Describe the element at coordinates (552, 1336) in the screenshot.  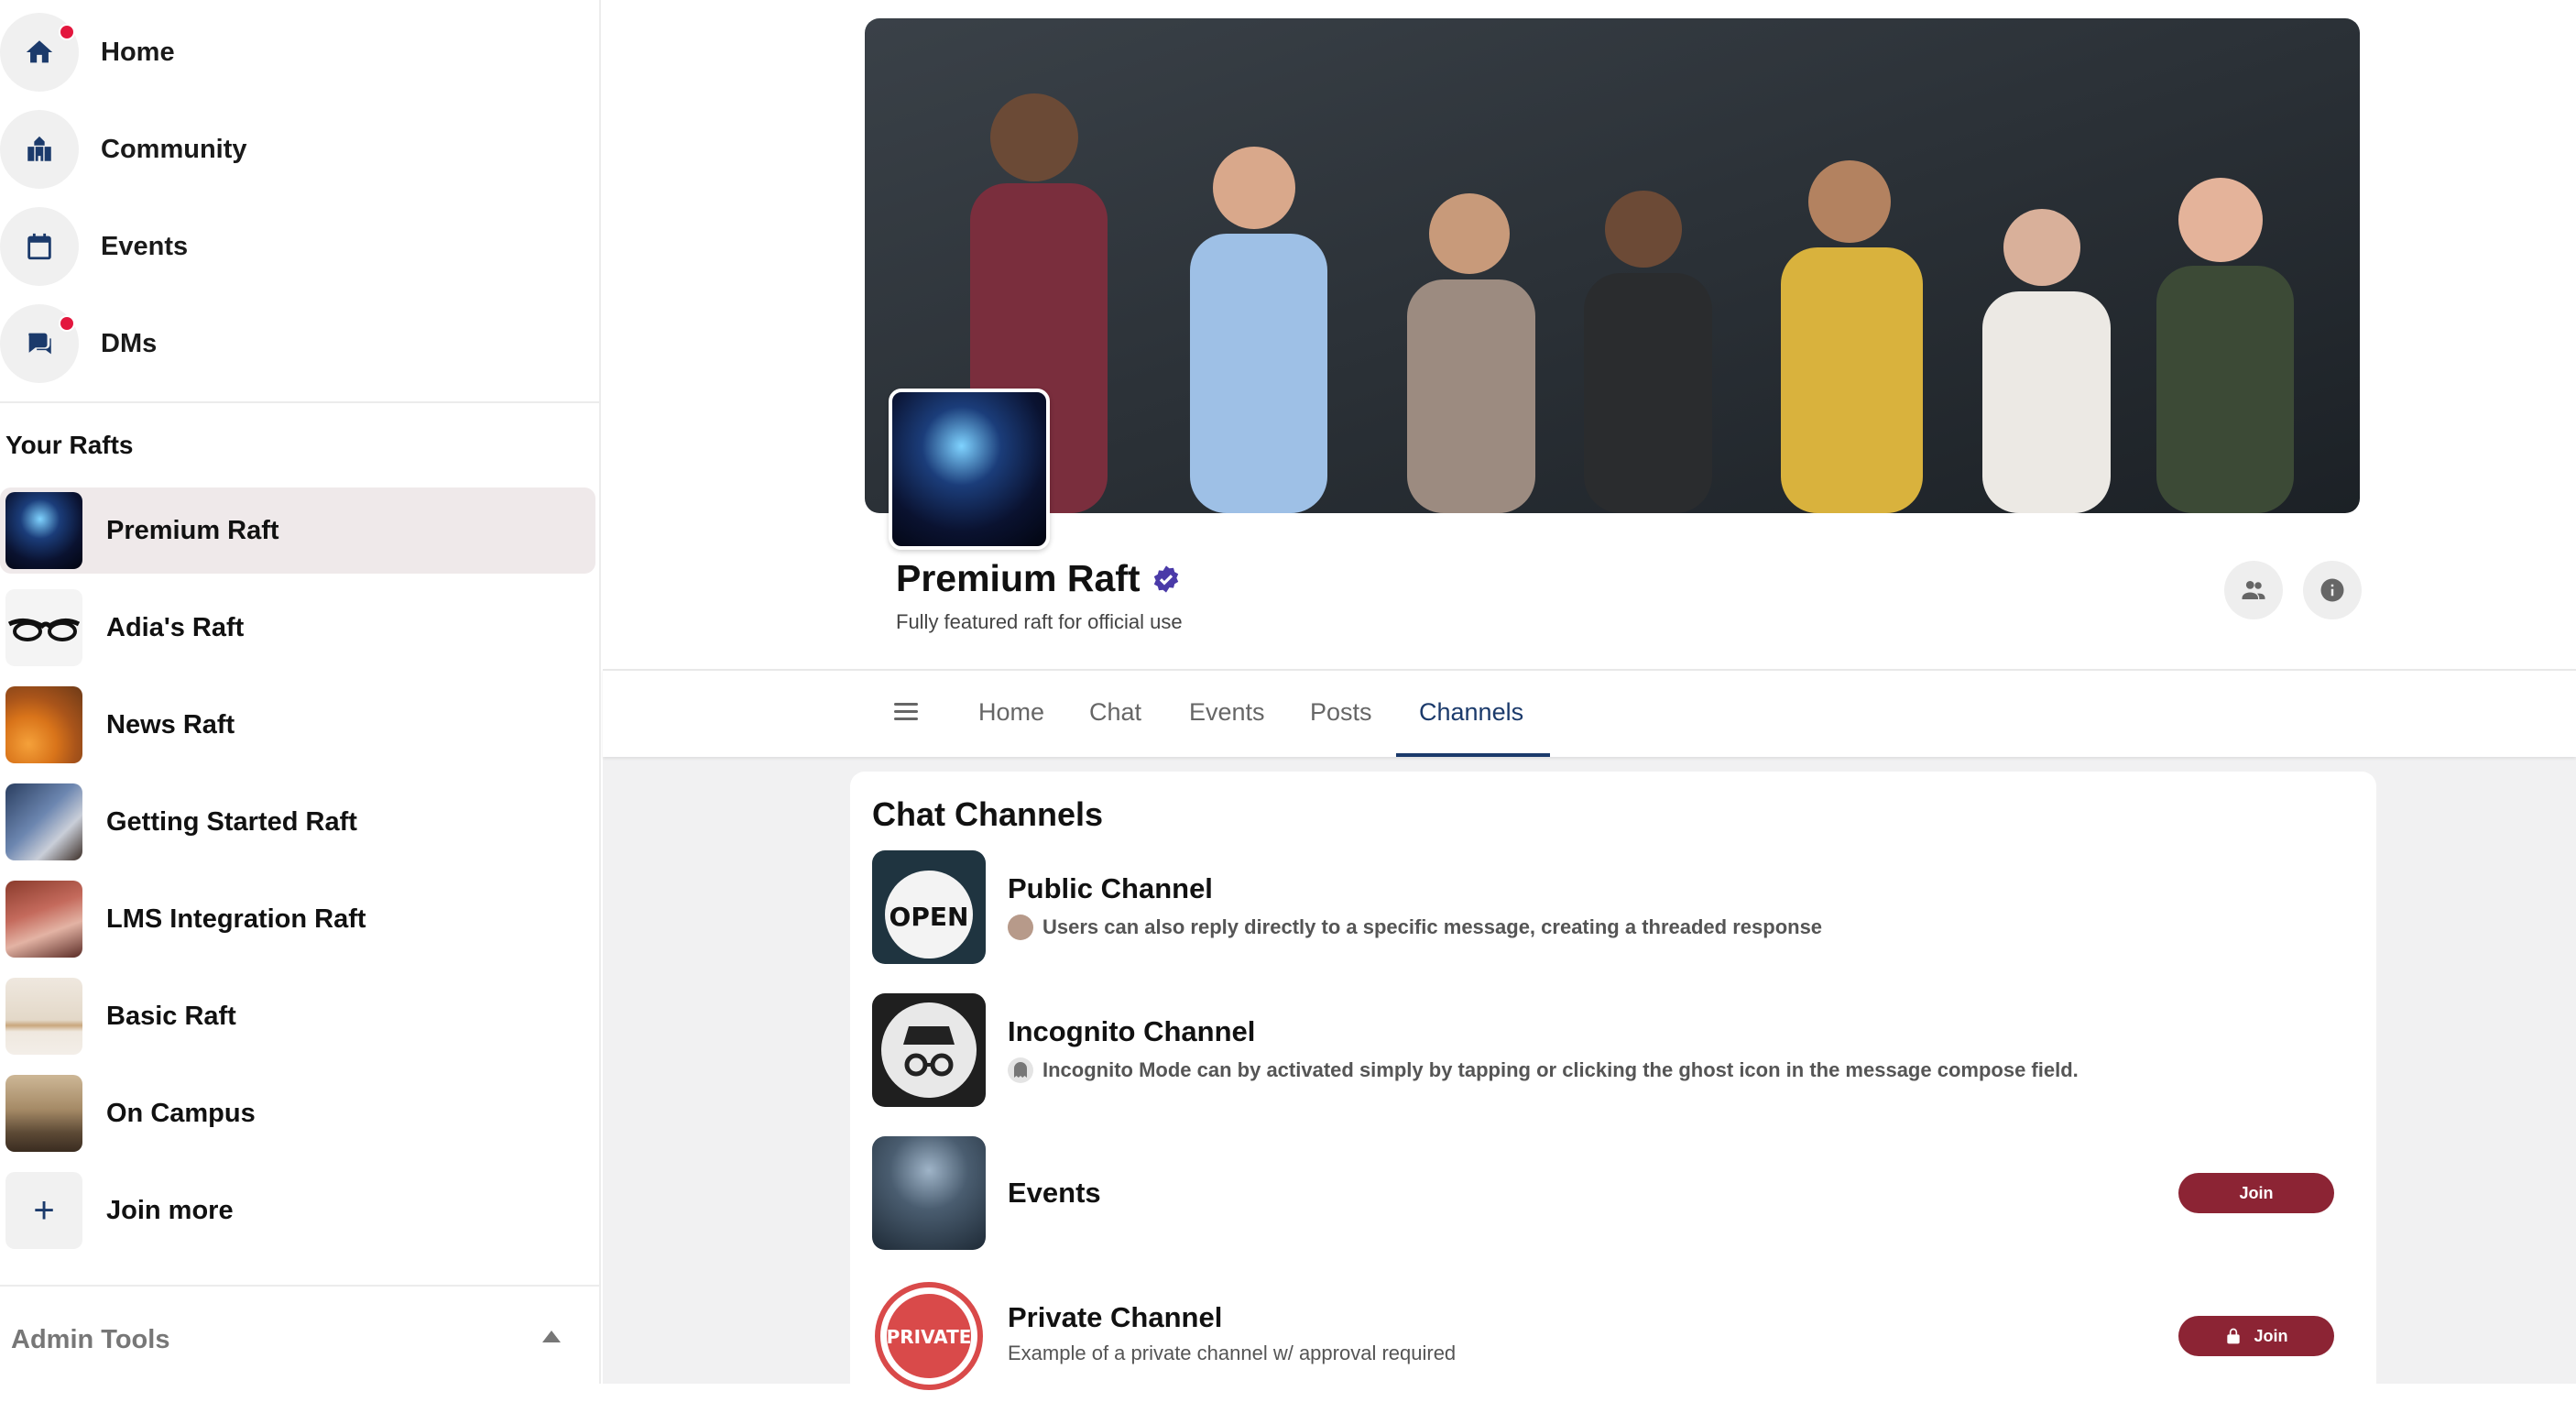
I see `caret-up-icon` at that location.